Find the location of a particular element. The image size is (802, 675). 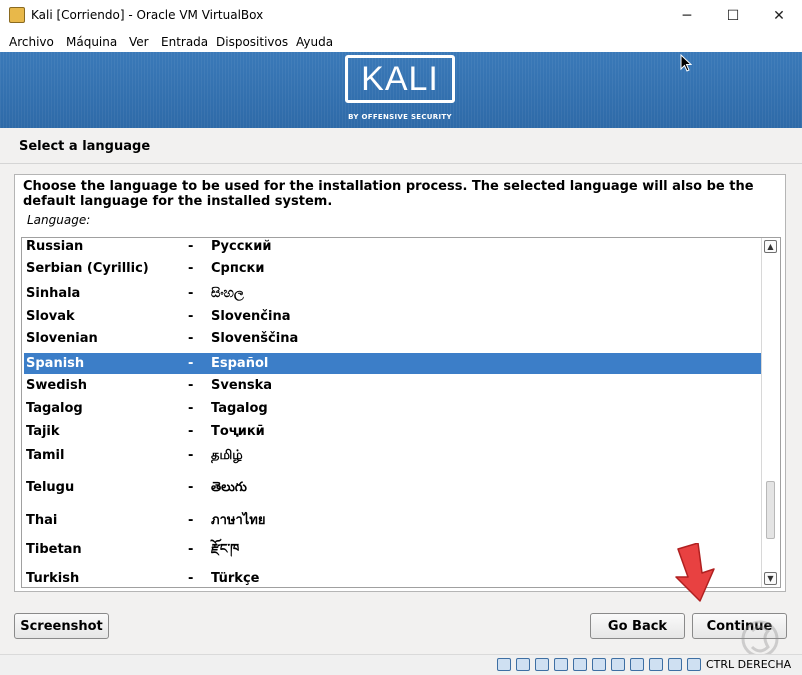

scroll-down-icon: ▼ is located at coordinates (770, 578).